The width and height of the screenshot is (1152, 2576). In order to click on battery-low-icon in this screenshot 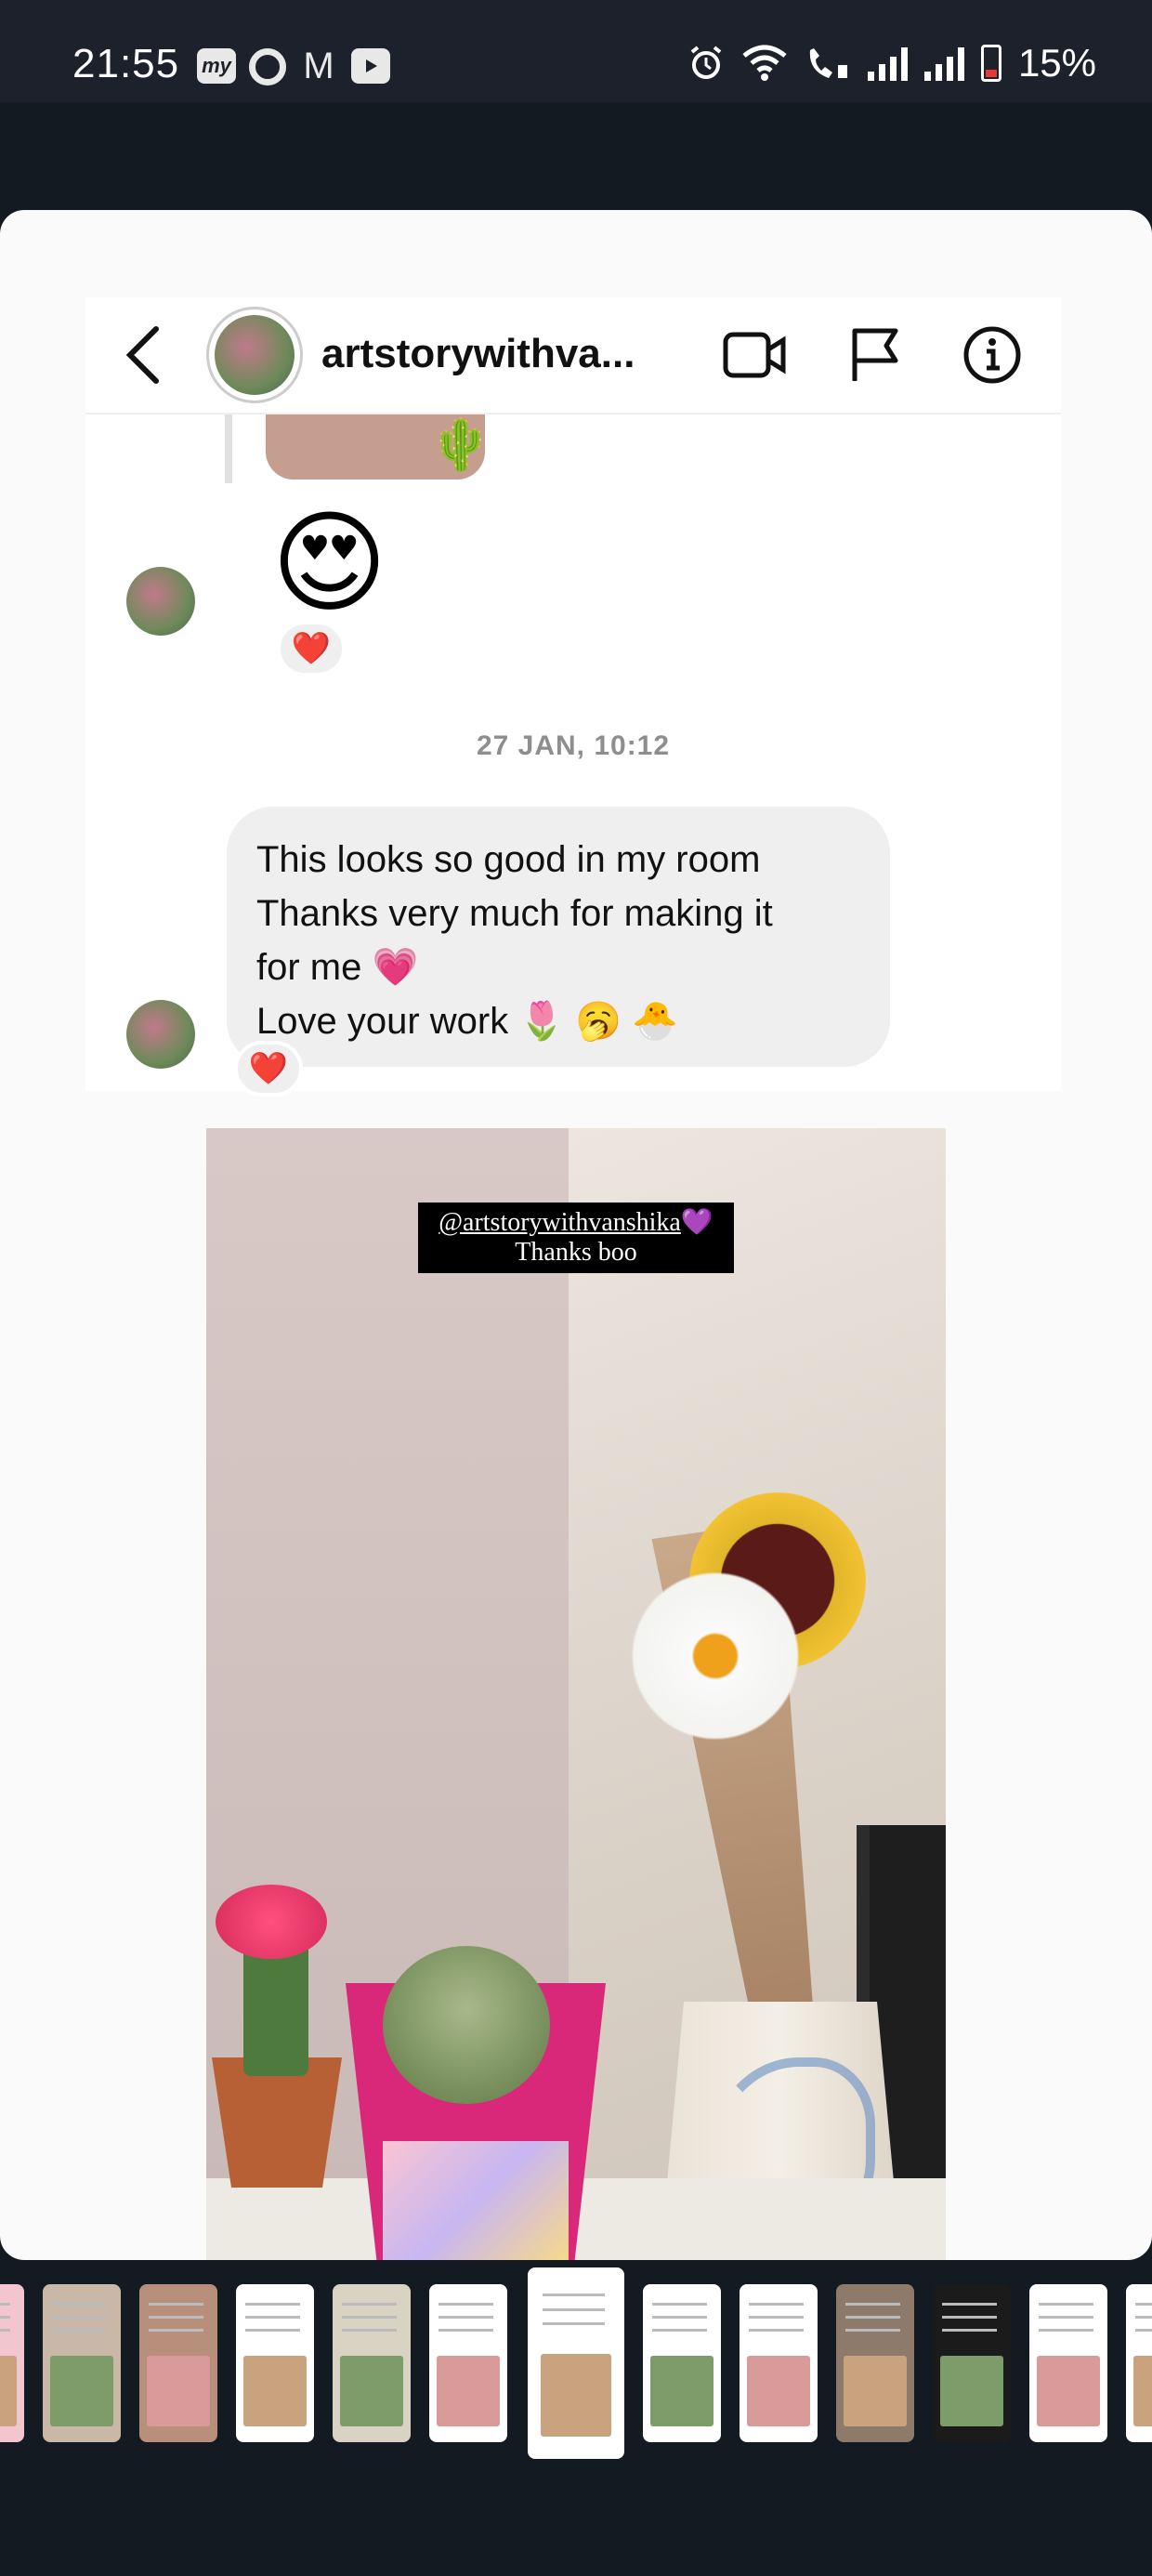, I will do `click(990, 63)`.